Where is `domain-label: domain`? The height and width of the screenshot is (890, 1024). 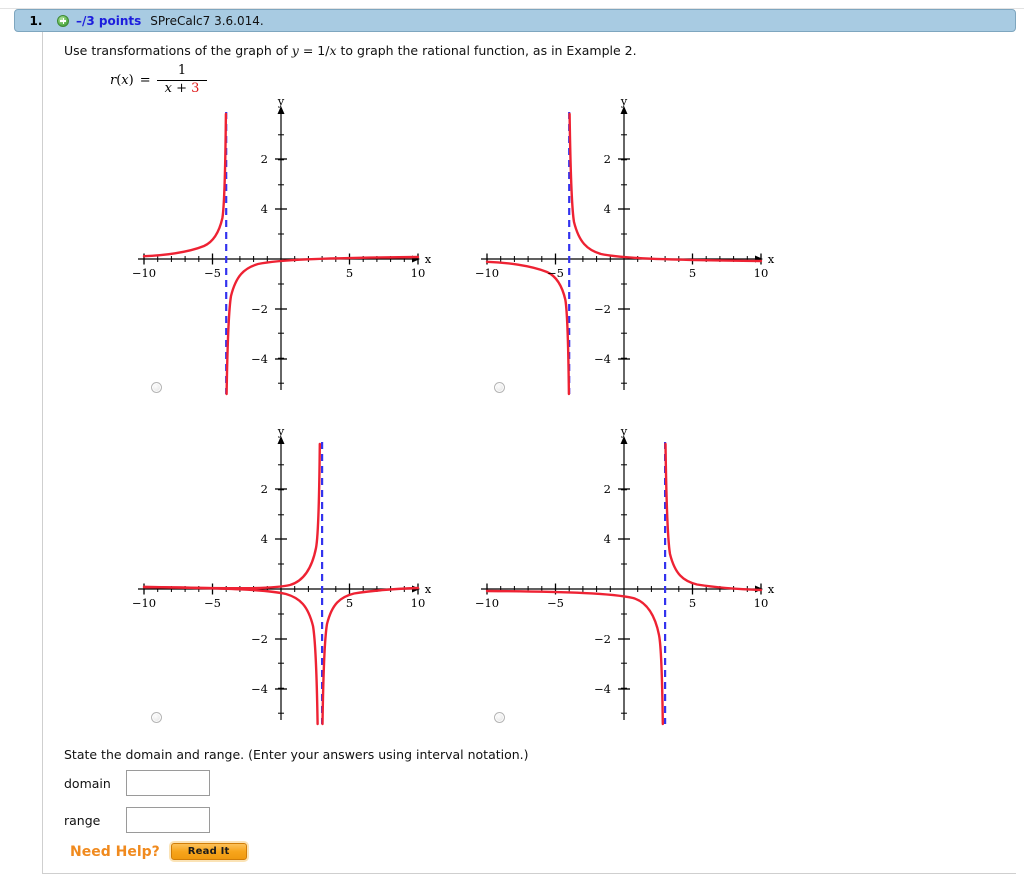
domain-label: domain is located at coordinates (87, 783).